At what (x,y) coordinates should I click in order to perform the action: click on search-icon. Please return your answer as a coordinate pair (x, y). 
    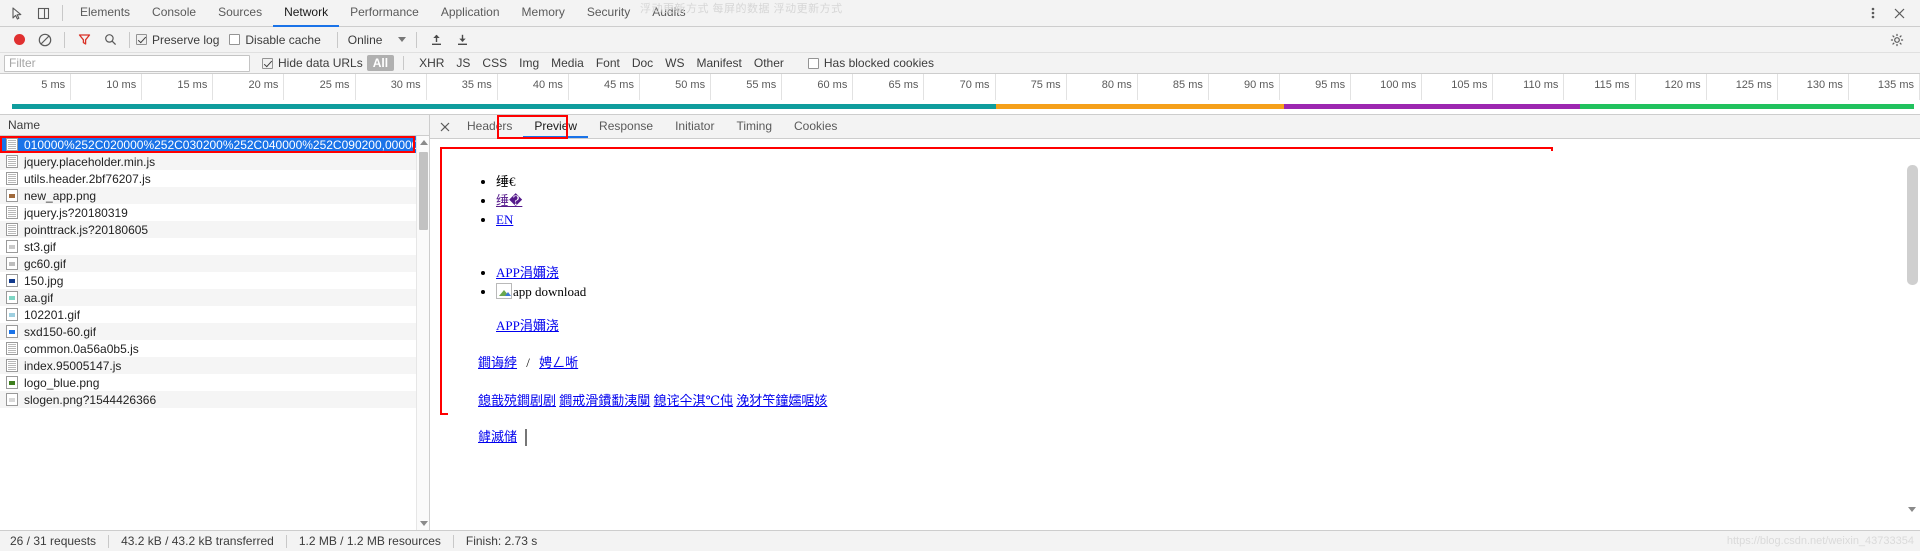
    Looking at the image, I should click on (110, 40).